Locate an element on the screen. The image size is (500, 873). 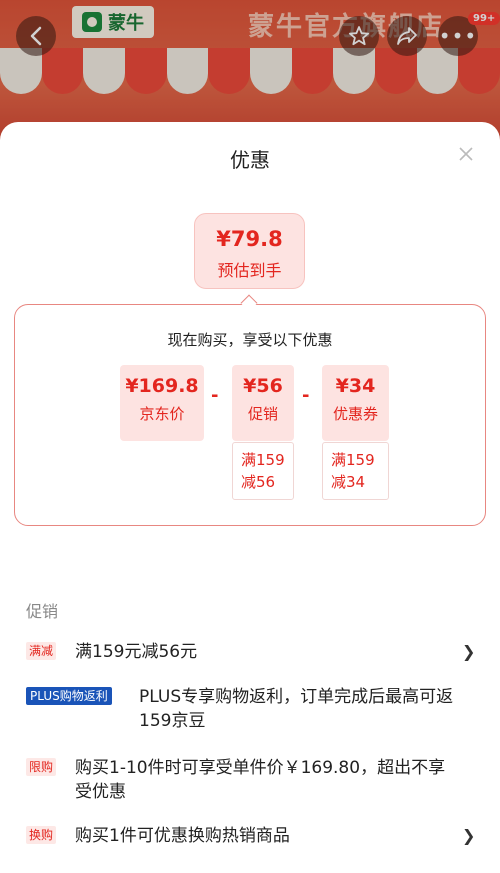
promotion-value: ¥56 is located at coordinates (263, 386).